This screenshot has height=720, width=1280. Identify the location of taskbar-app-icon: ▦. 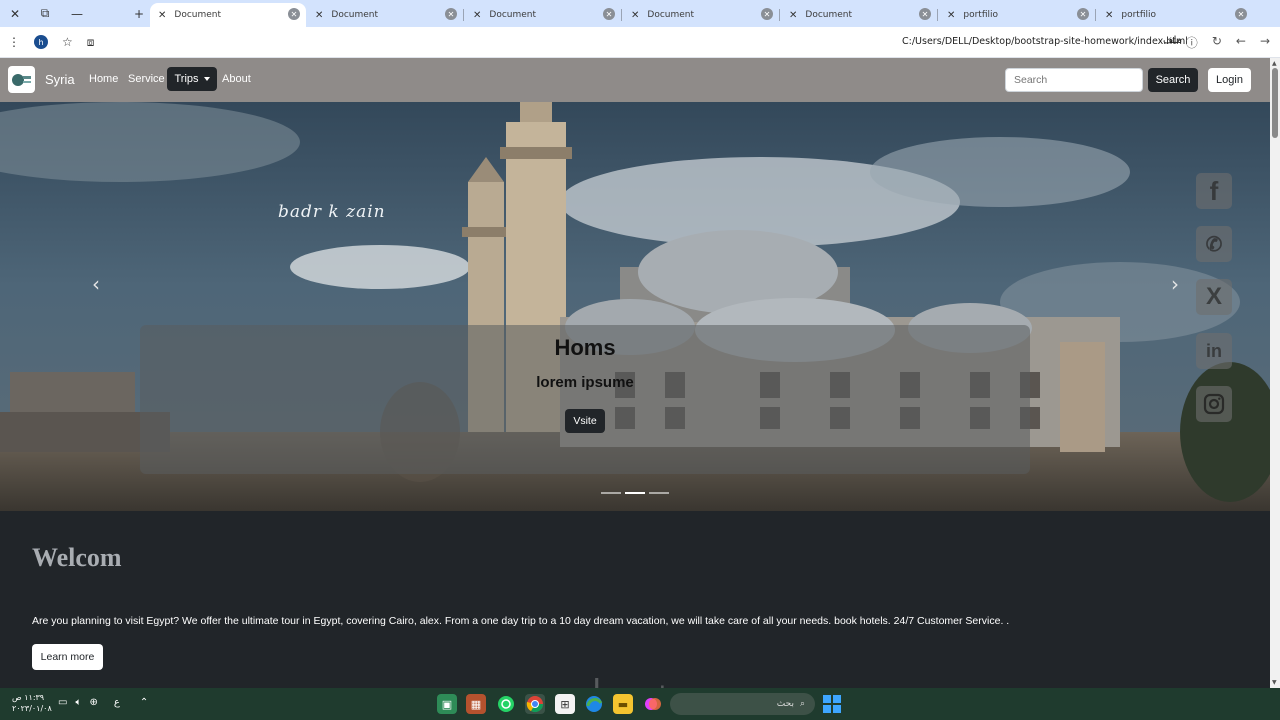
(476, 704).